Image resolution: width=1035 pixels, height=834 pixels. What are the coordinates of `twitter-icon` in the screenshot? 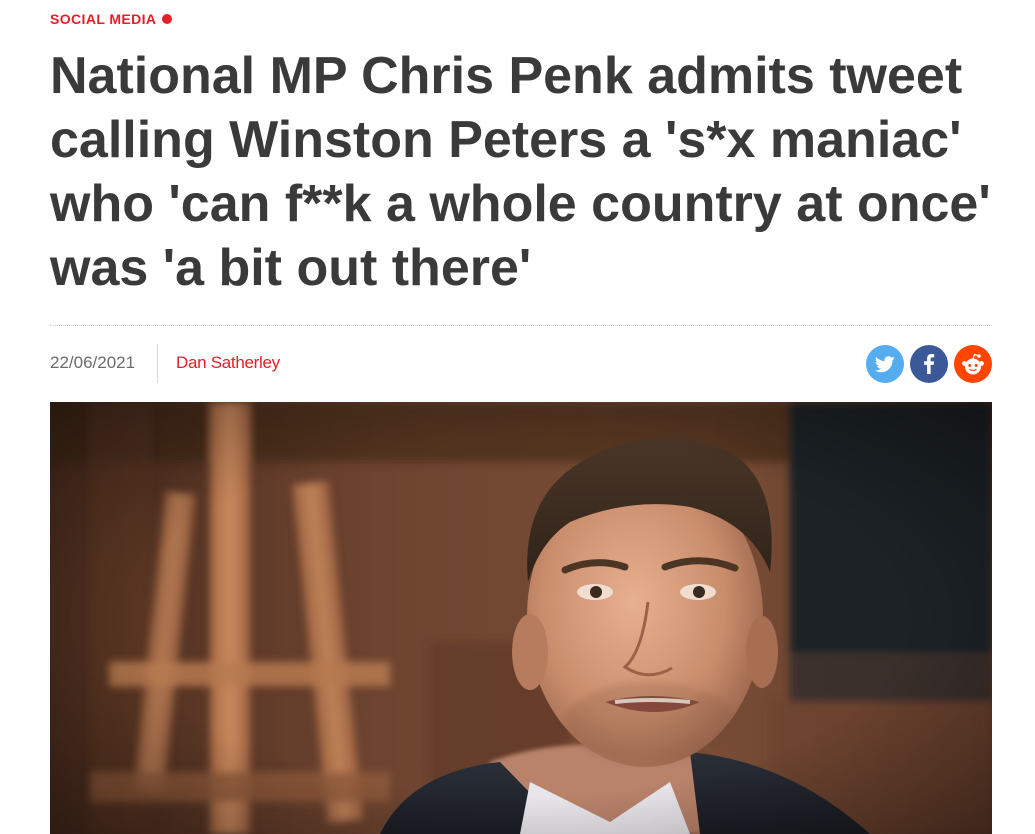 It's located at (885, 363).